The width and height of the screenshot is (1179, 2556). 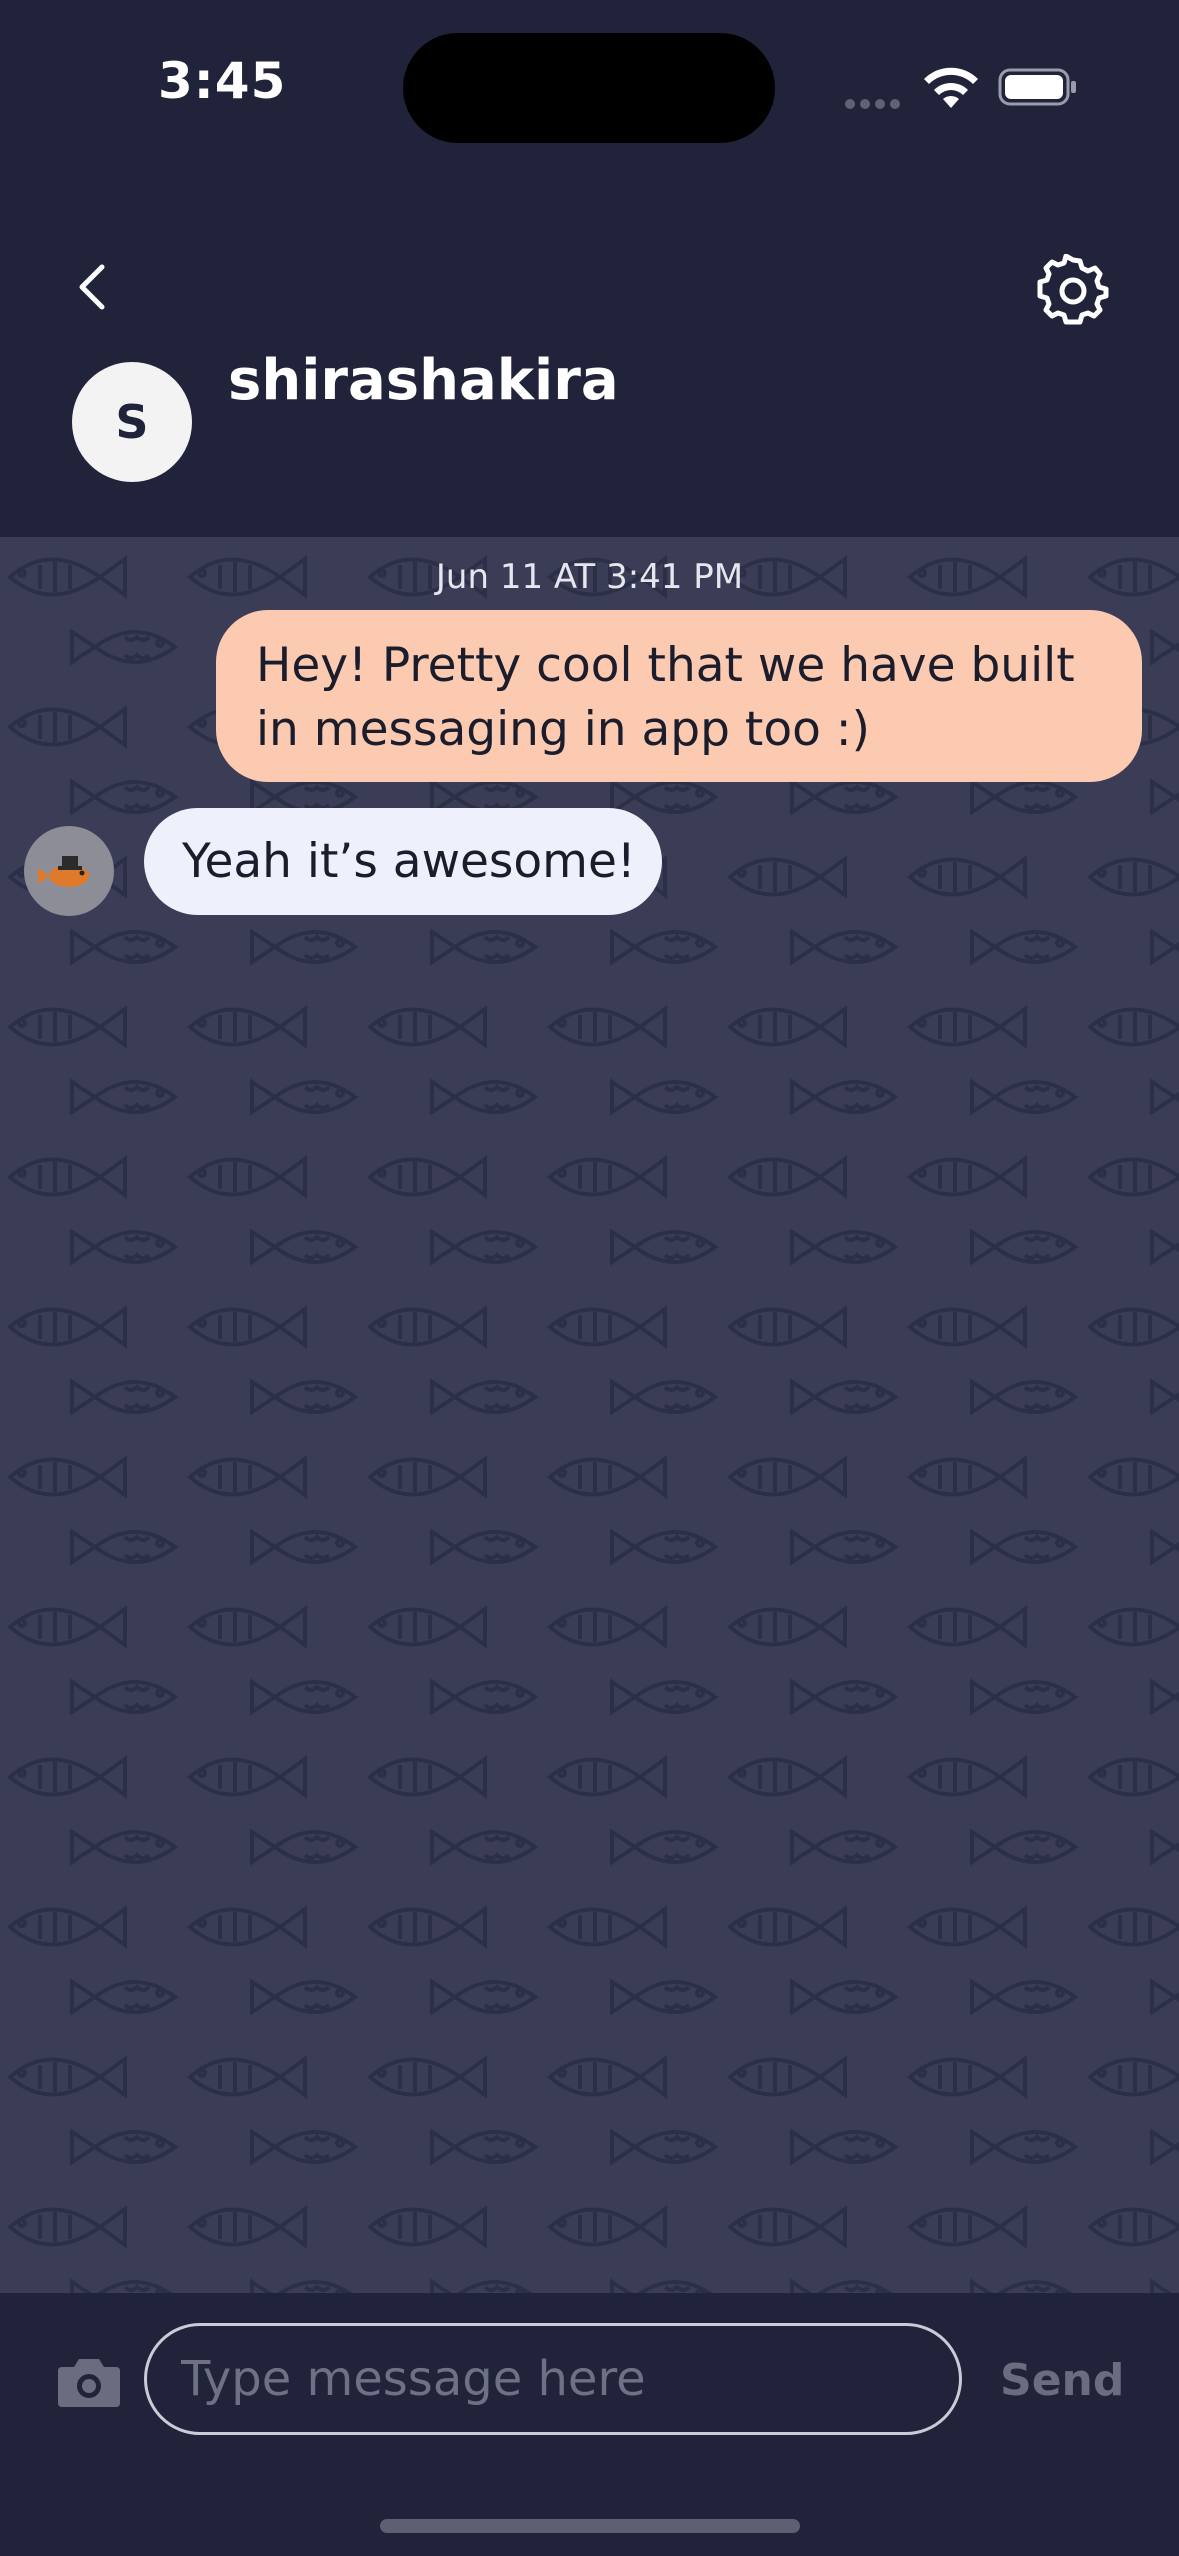 I want to click on dynamic-island, so click(x=589, y=88).